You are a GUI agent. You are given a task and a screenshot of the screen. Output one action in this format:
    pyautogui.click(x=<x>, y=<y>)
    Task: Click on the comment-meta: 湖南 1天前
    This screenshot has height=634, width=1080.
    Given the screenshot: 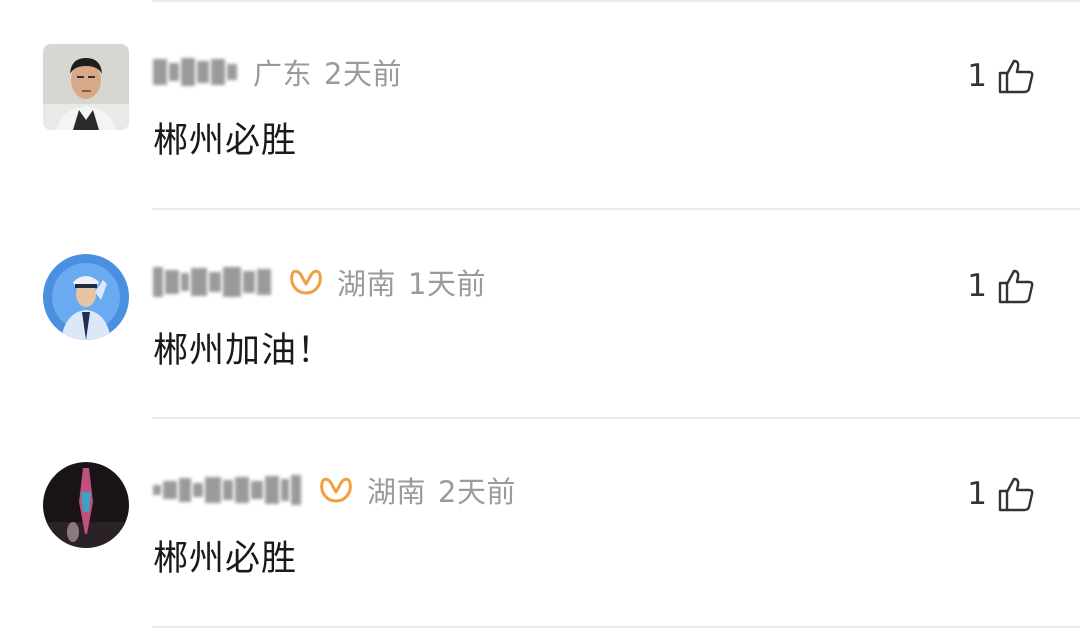 What is the action you would take?
    pyautogui.click(x=411, y=282)
    